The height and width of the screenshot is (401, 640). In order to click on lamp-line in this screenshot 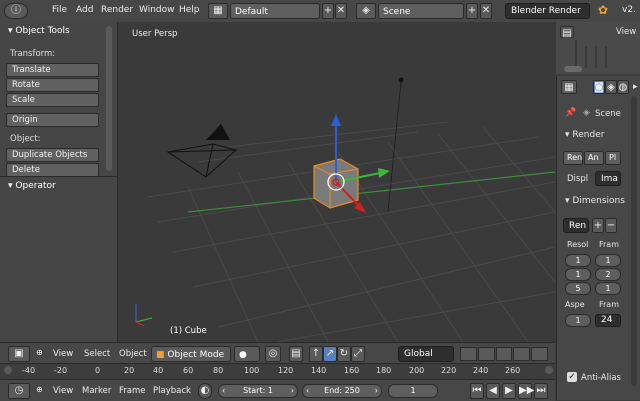, I will do `click(394, 147)`.